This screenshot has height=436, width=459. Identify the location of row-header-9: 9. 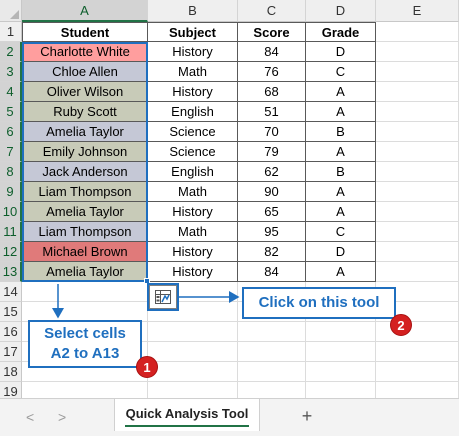
(11, 192).